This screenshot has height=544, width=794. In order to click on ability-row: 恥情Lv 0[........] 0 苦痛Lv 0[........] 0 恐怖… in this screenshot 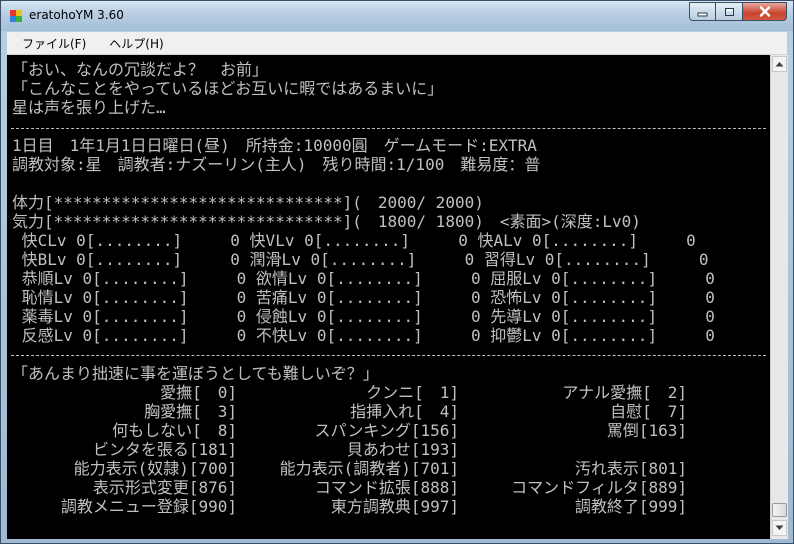, I will do `click(363, 297)`.